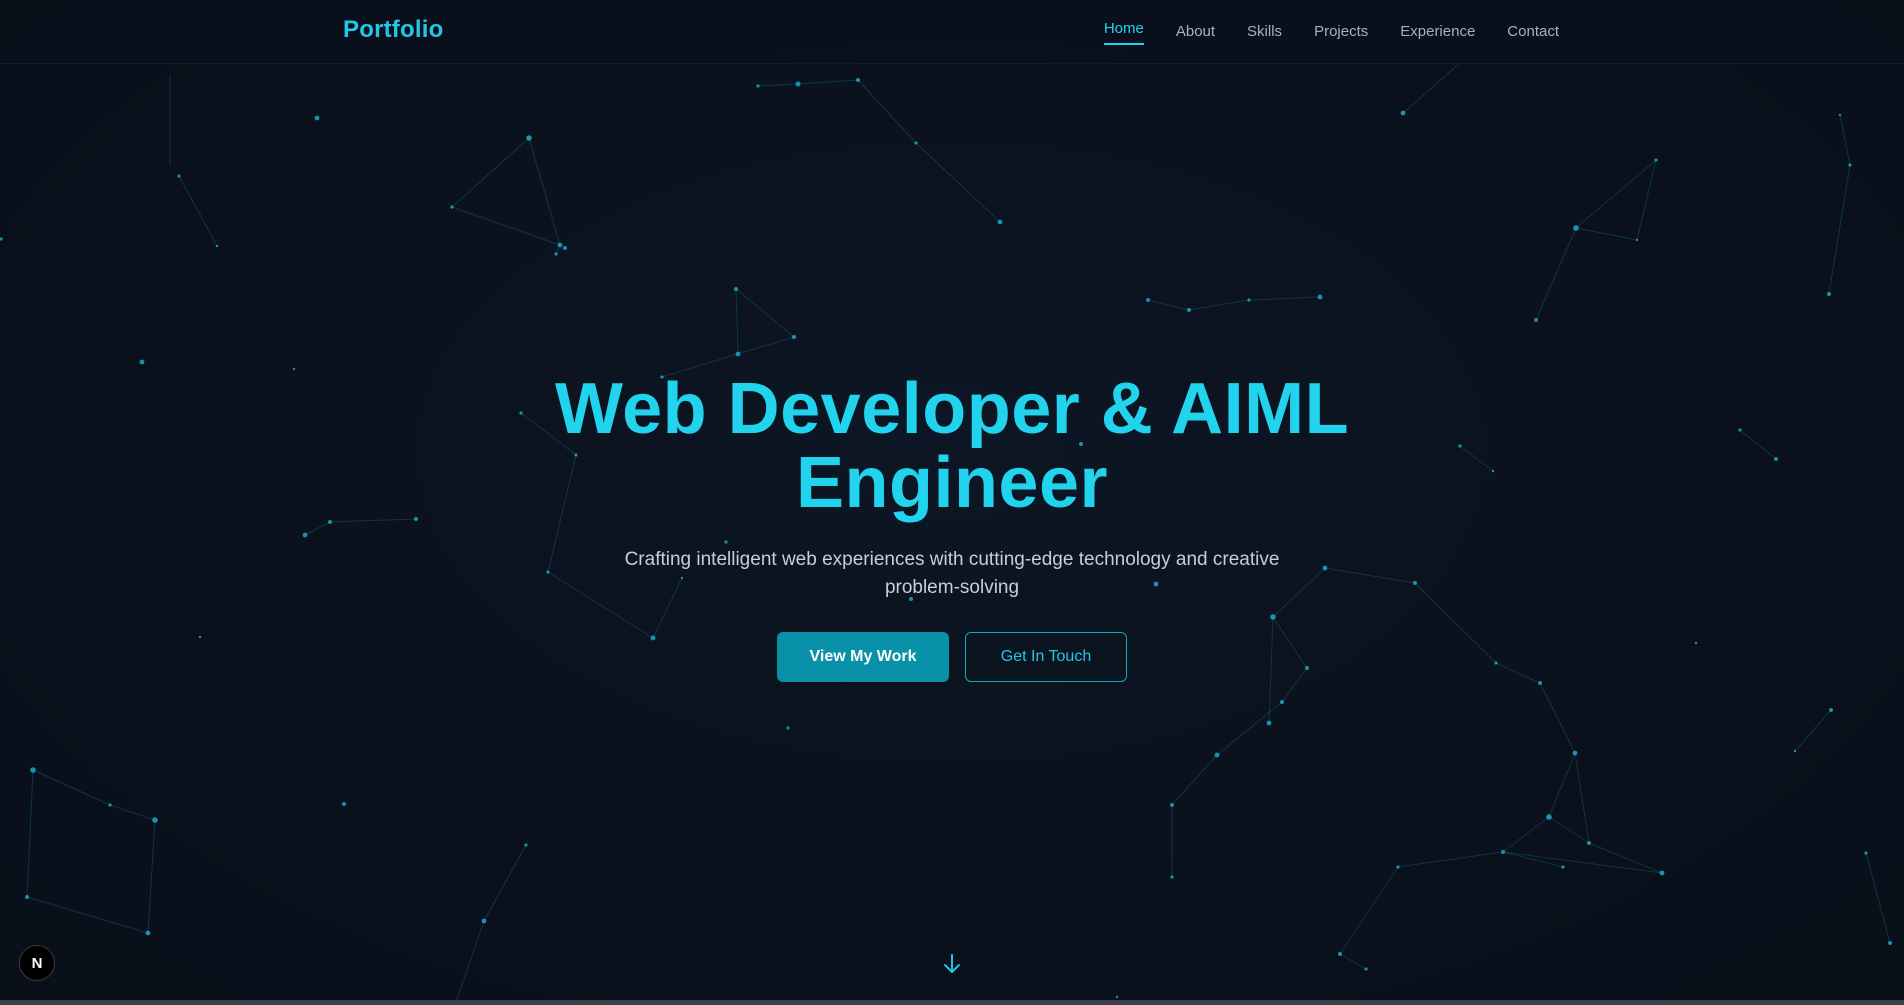 The width and height of the screenshot is (1904, 1005). I want to click on nav-link-projects: Projects, so click(1341, 31).